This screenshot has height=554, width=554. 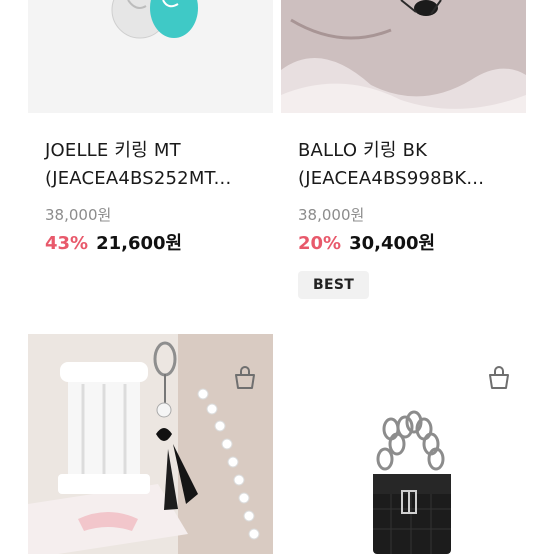 I want to click on best-badge: BEST, so click(x=334, y=285).